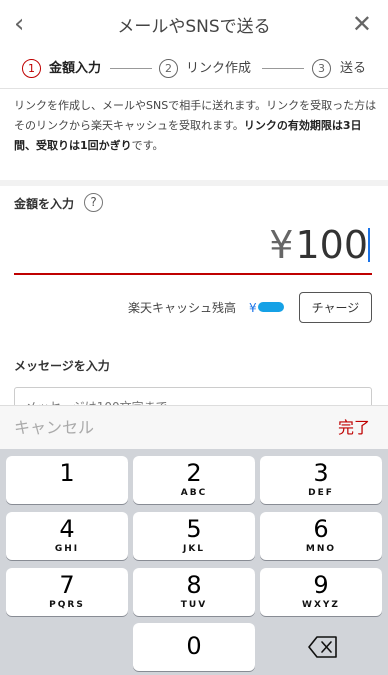 This screenshot has width=388, height=675. What do you see at coordinates (194, 427) in the screenshot?
I see `keyboard-accessory-bar: キャンセル 完了` at bounding box center [194, 427].